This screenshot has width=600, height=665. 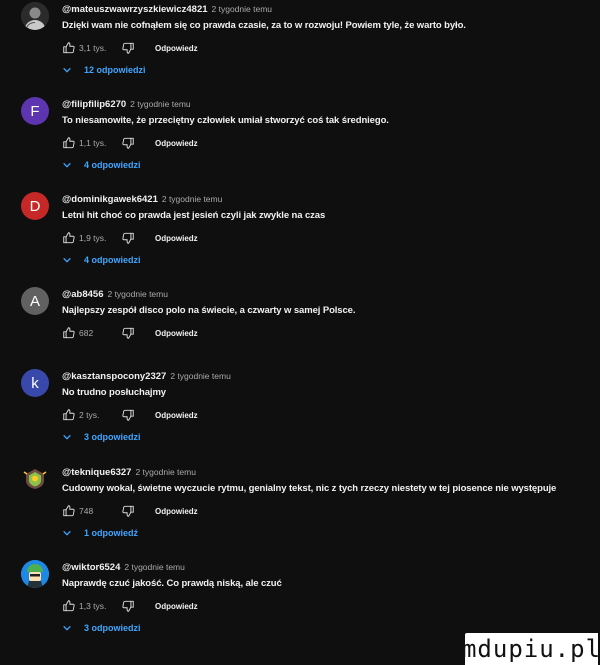 I want to click on avatar: A, so click(x=35, y=301).